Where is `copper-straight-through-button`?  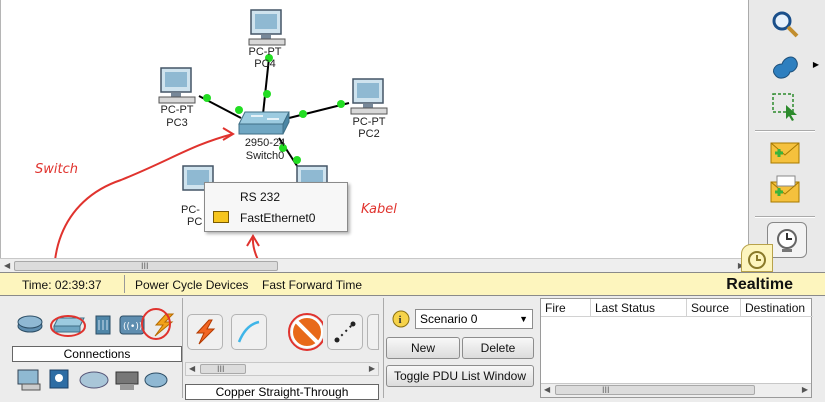
copper-straight-through-button is located at coordinates (305, 332).